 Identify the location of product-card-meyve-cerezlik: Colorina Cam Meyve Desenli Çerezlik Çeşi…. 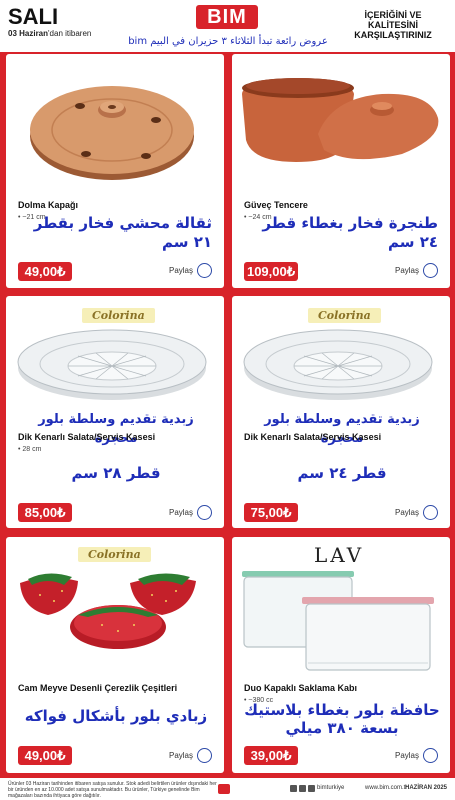
(115, 655).